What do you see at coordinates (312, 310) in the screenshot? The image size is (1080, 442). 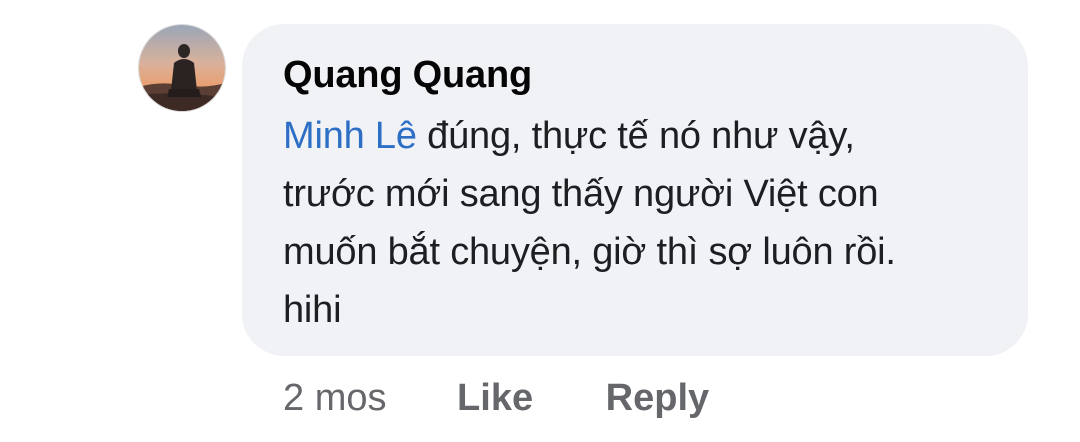 I see `comment-line-4: hihi` at bounding box center [312, 310].